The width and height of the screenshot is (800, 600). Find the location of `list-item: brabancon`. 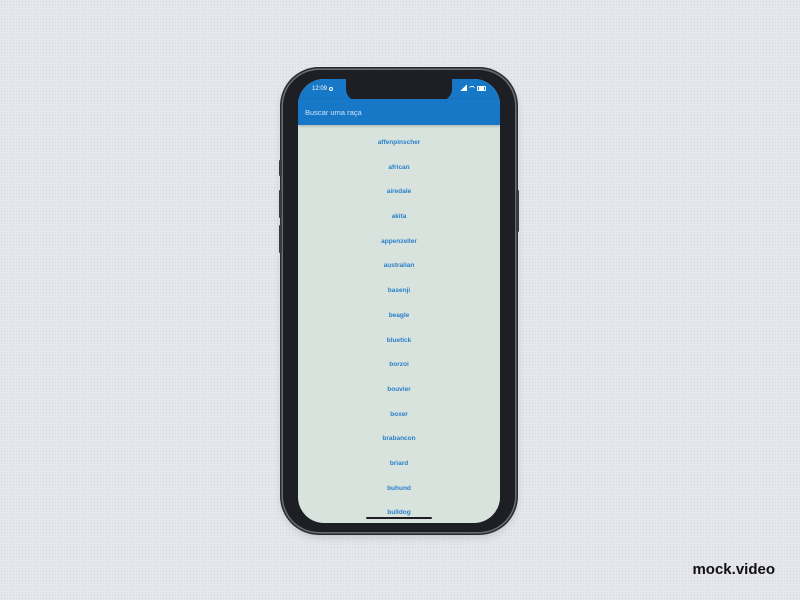

list-item: brabancon is located at coordinates (399, 439).